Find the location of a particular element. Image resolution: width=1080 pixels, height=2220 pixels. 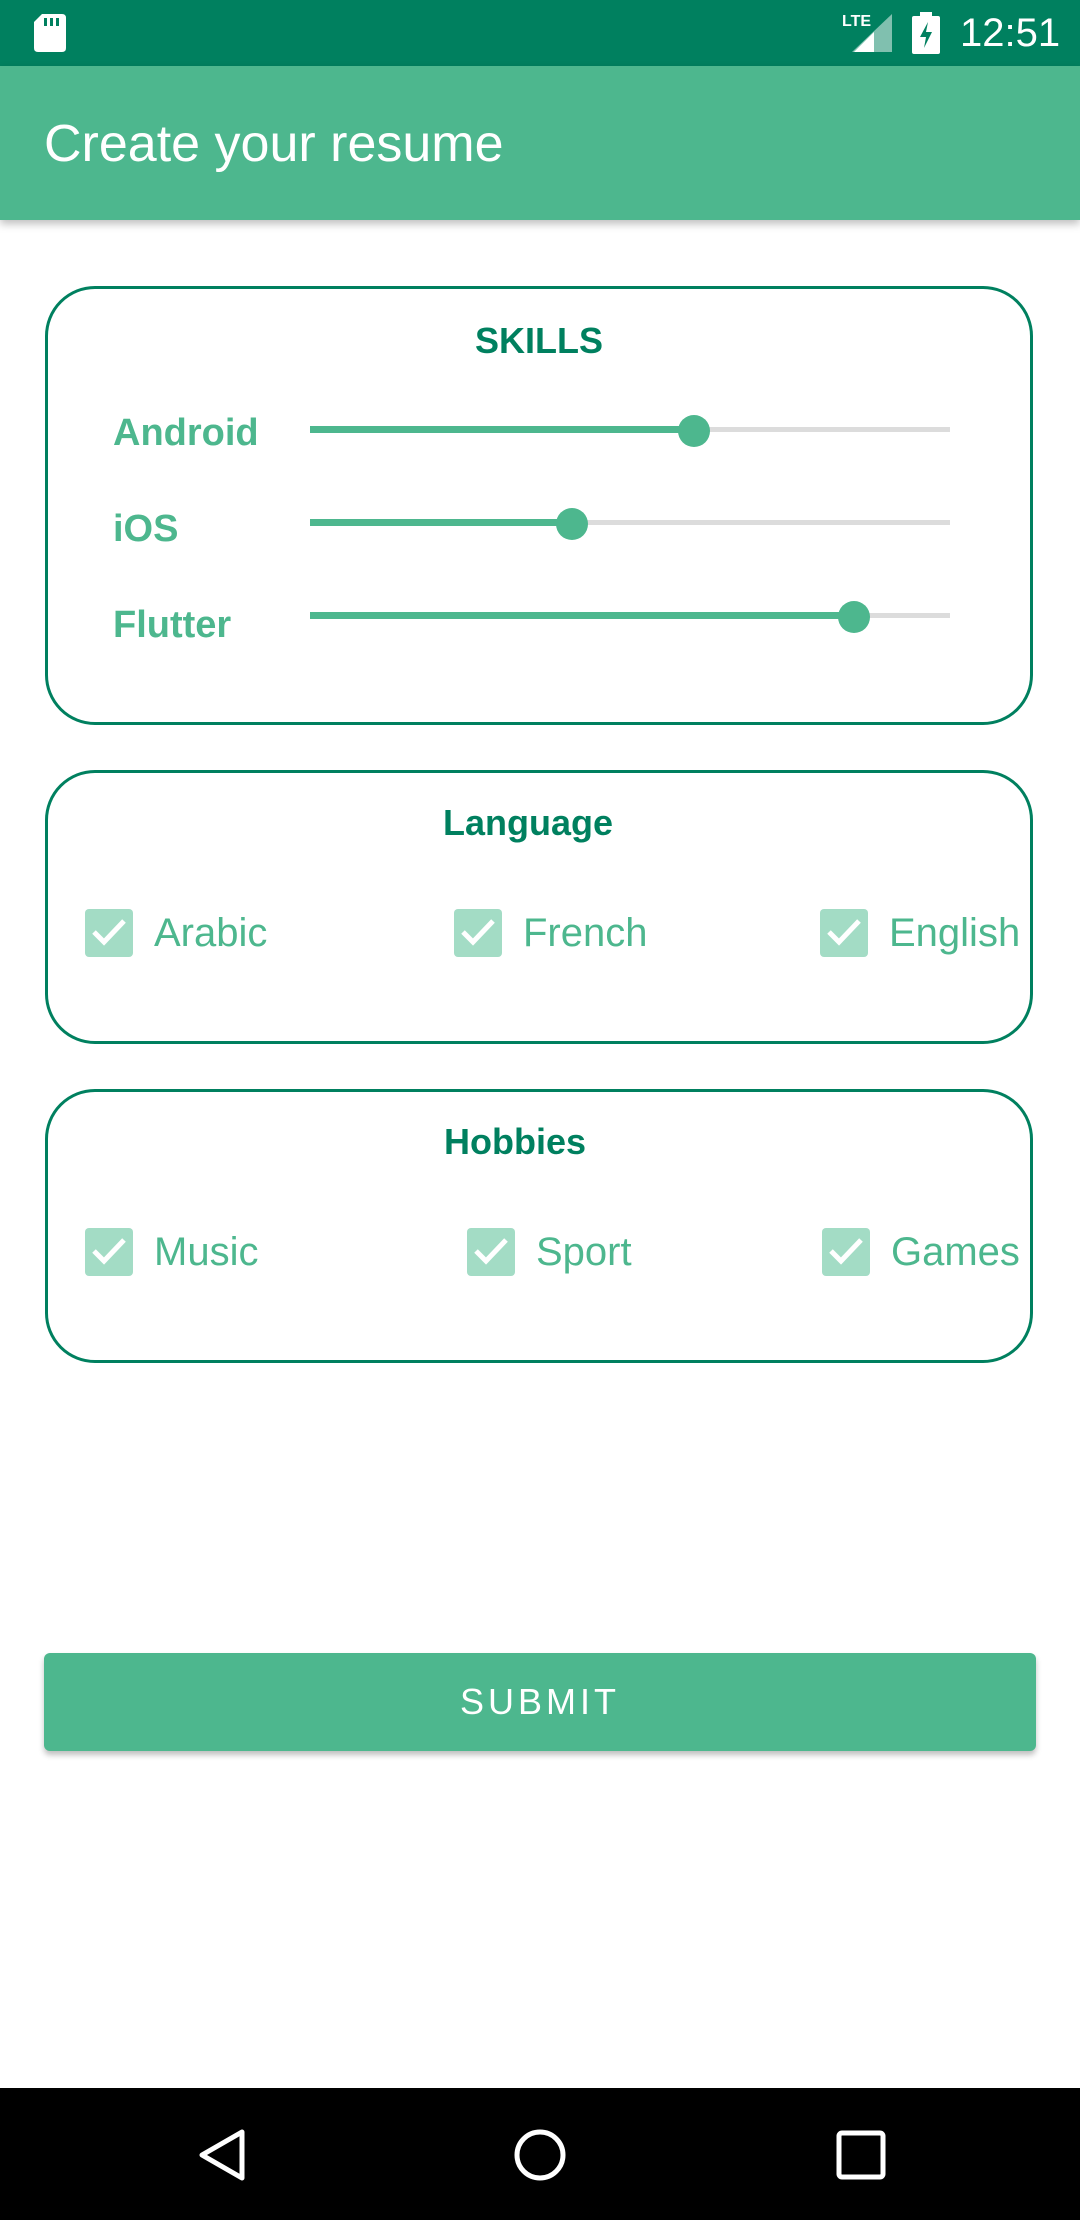

language-option-french: French is located at coordinates (564, 933).